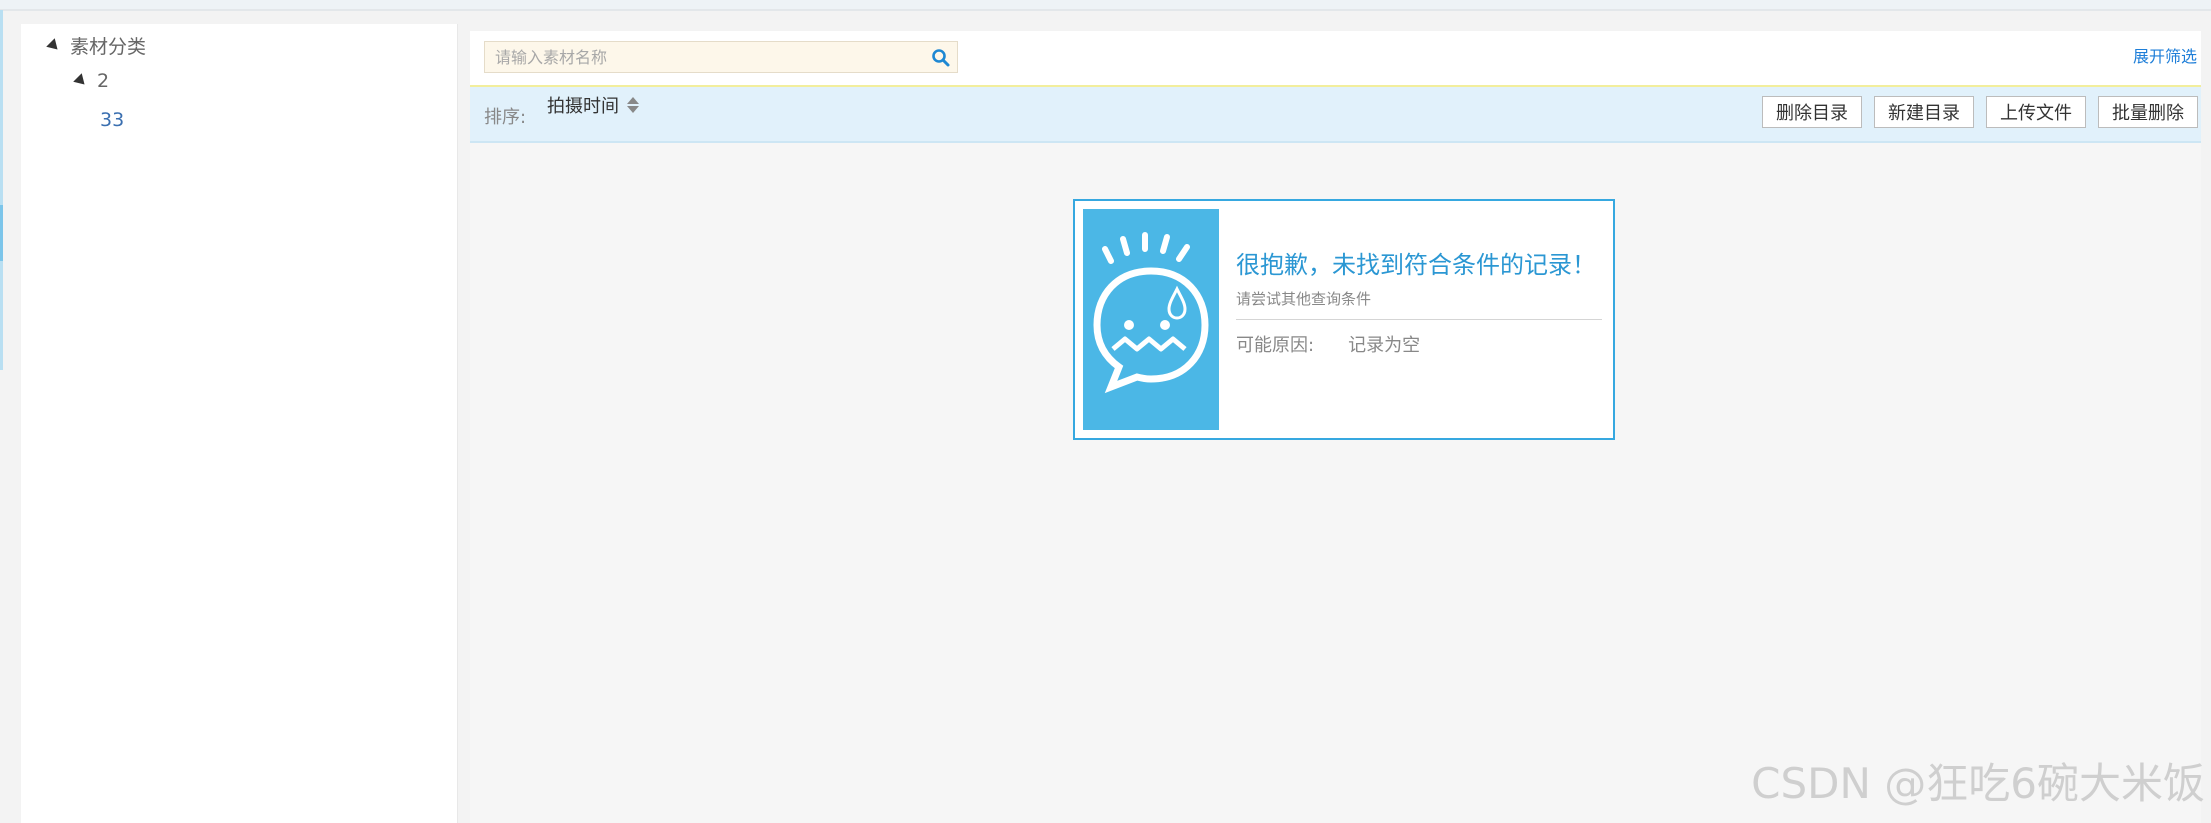 The height and width of the screenshot is (823, 2211). What do you see at coordinates (2036, 112) in the screenshot?
I see `upload-file-button: 上传文件` at bounding box center [2036, 112].